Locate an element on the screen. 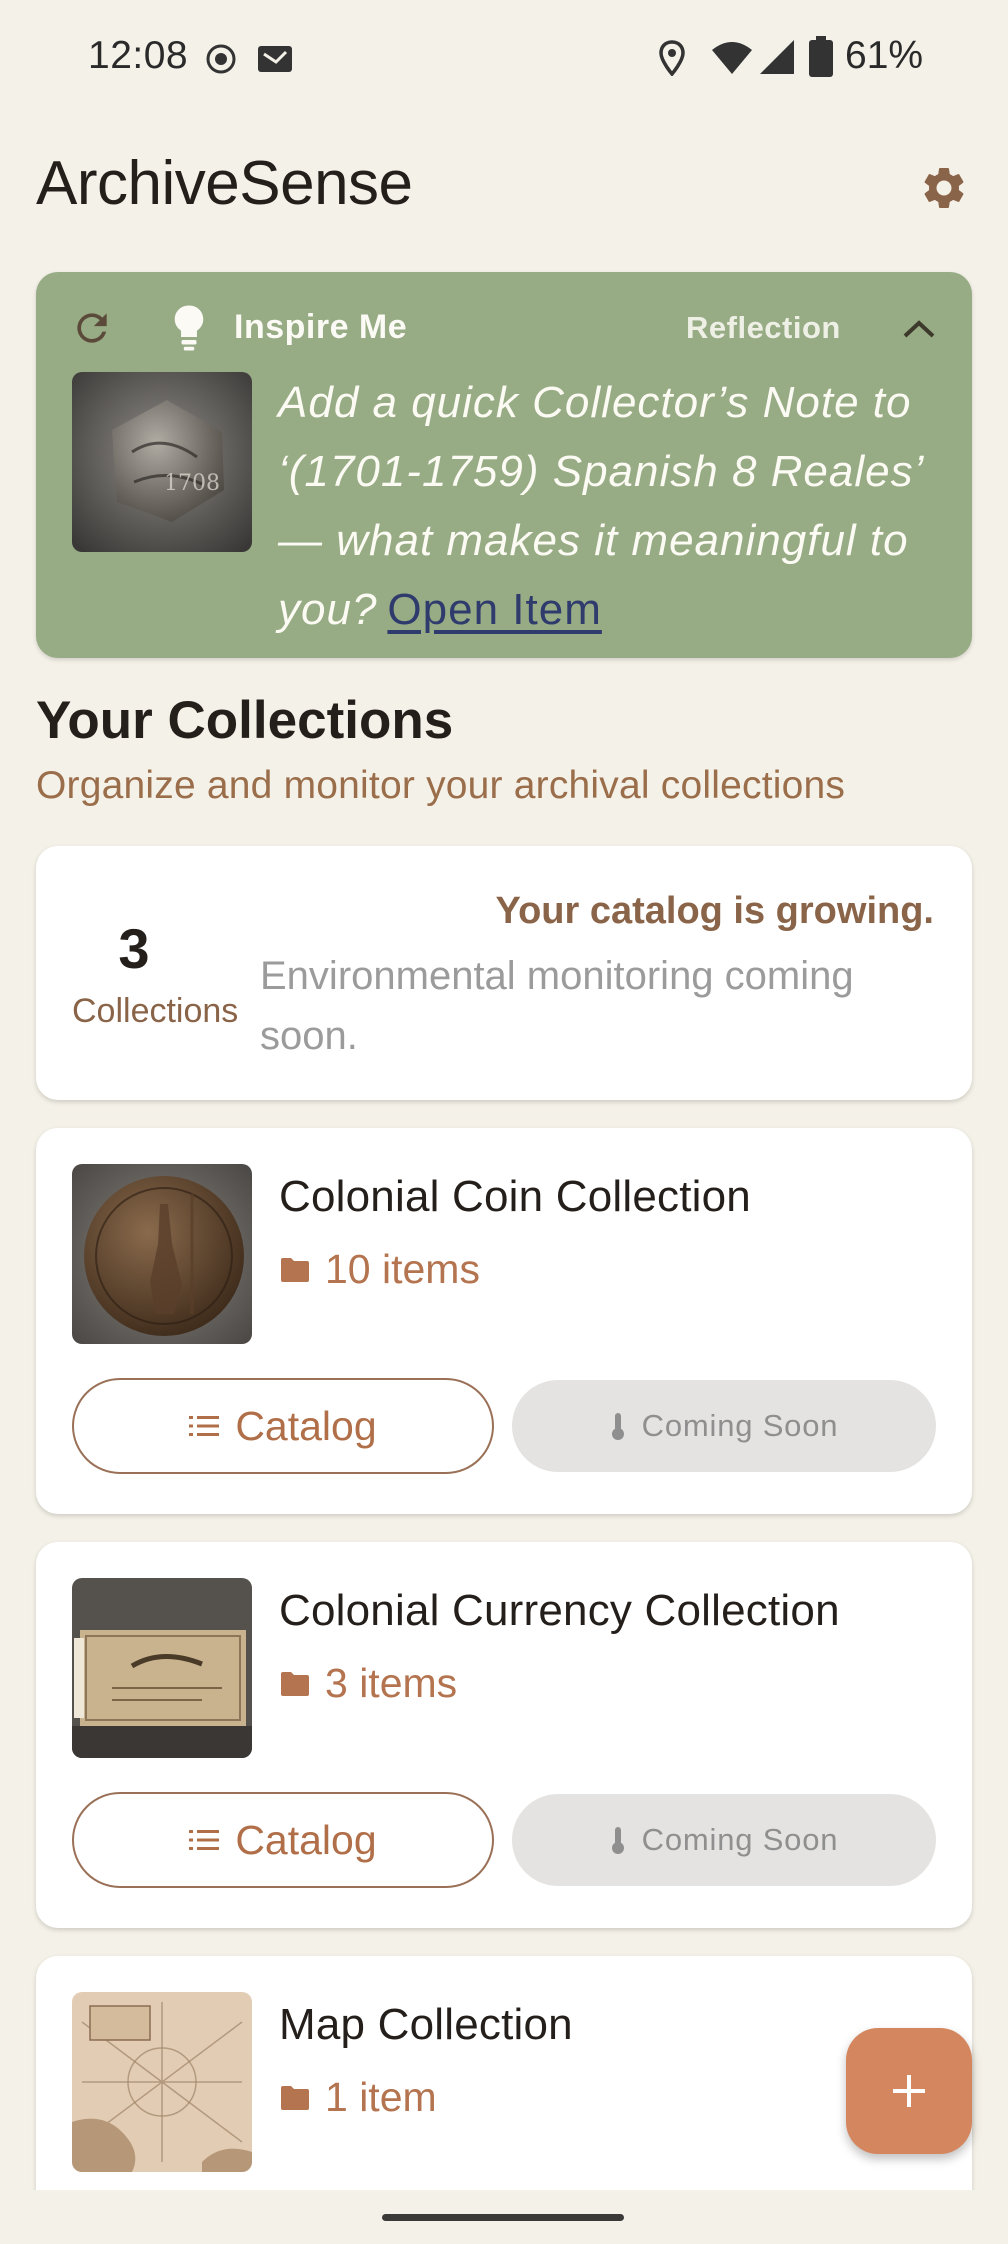 This screenshot has width=1008, height=2244. collection-item-count: 3 items is located at coordinates (368, 1683).